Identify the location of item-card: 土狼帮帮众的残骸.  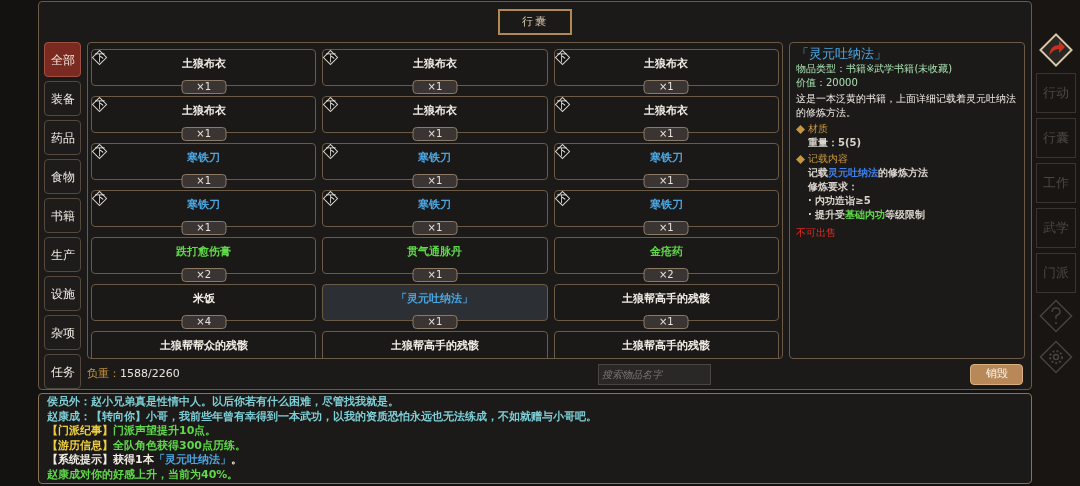
(204, 344).